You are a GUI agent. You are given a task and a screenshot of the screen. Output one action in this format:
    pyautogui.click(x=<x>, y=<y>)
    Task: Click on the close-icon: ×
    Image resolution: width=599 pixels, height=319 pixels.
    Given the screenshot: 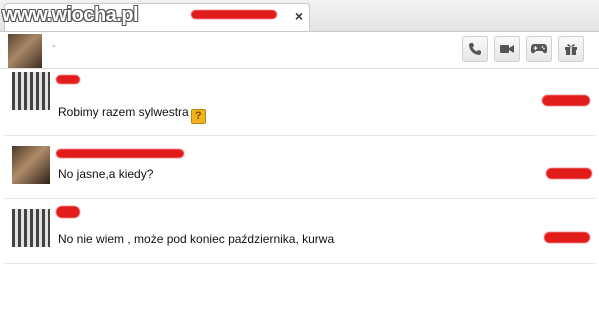 What is the action you would take?
    pyautogui.click(x=299, y=16)
    